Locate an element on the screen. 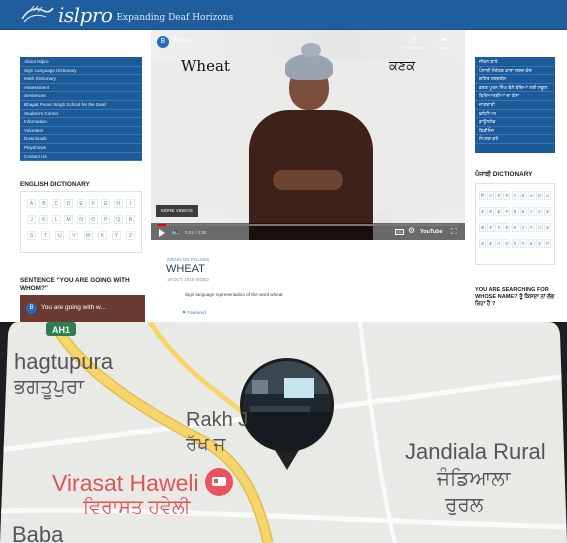 This screenshot has width=567, height=543. poi-label-virasat-haweli: Virasat Haweli is located at coordinates (125, 483).